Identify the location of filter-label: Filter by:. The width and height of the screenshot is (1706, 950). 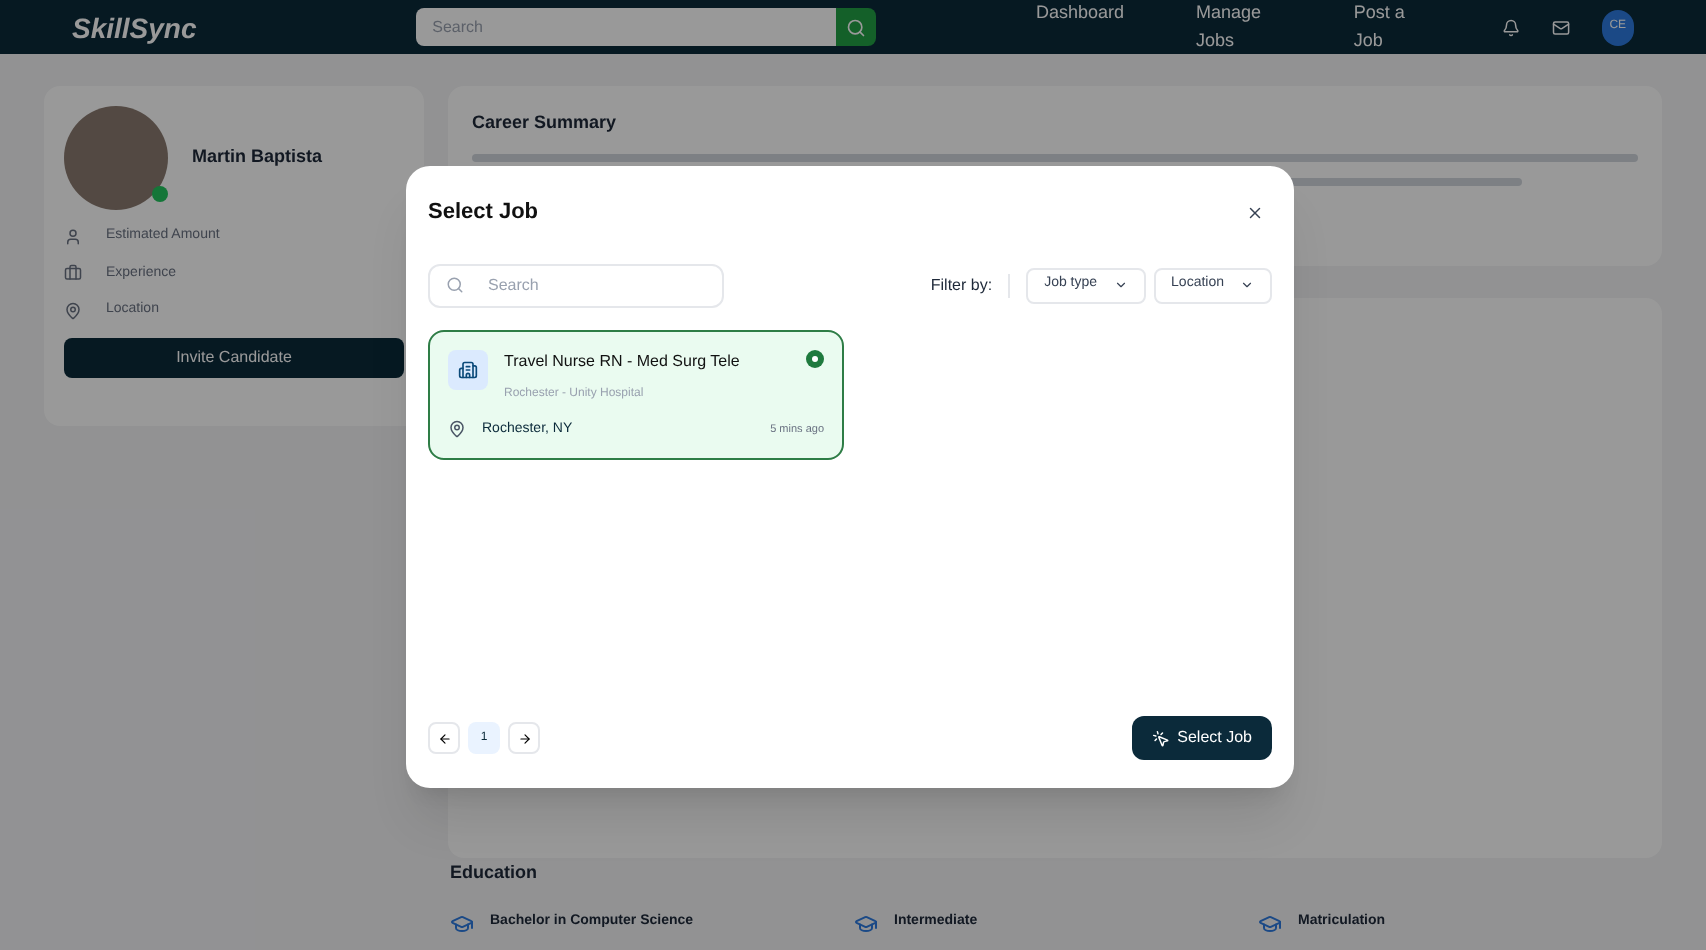
(970, 285).